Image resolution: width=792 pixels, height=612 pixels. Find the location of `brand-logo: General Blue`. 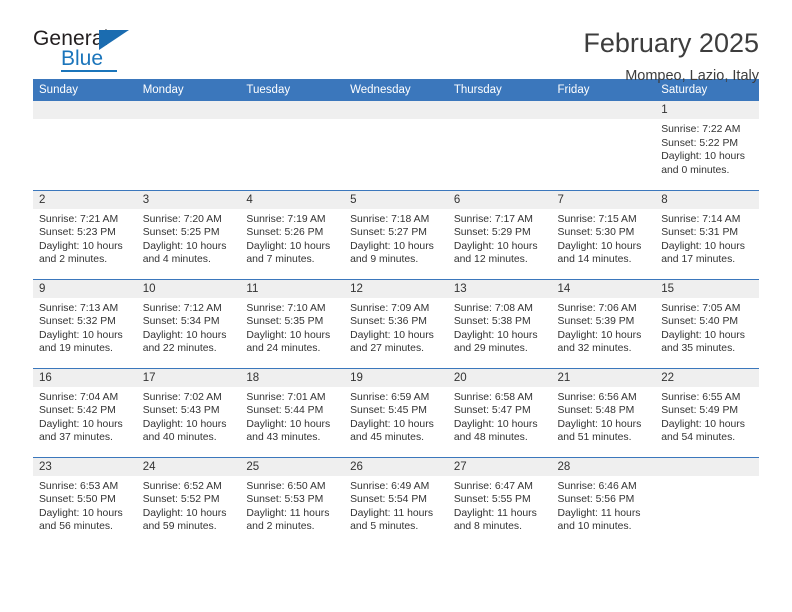

brand-logo: General Blue is located at coordinates (89, 51).